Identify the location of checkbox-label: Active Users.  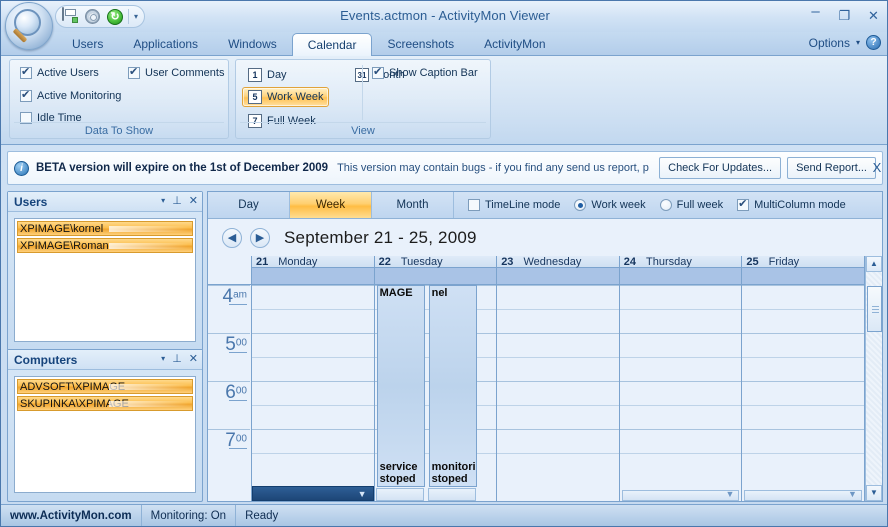
(68, 73).